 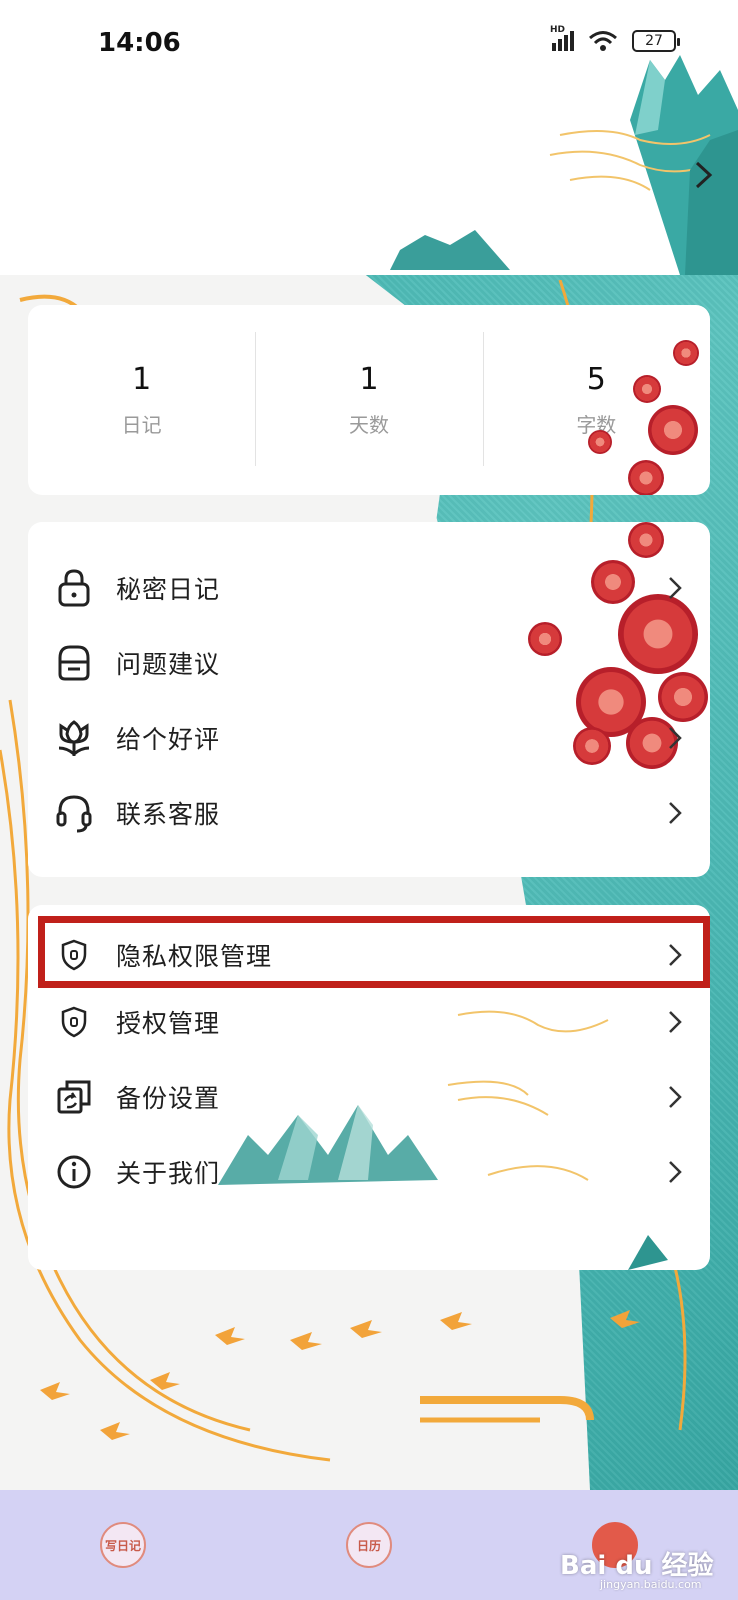 I want to click on menu-item-feedback: 问题建议, so click(x=369, y=662).